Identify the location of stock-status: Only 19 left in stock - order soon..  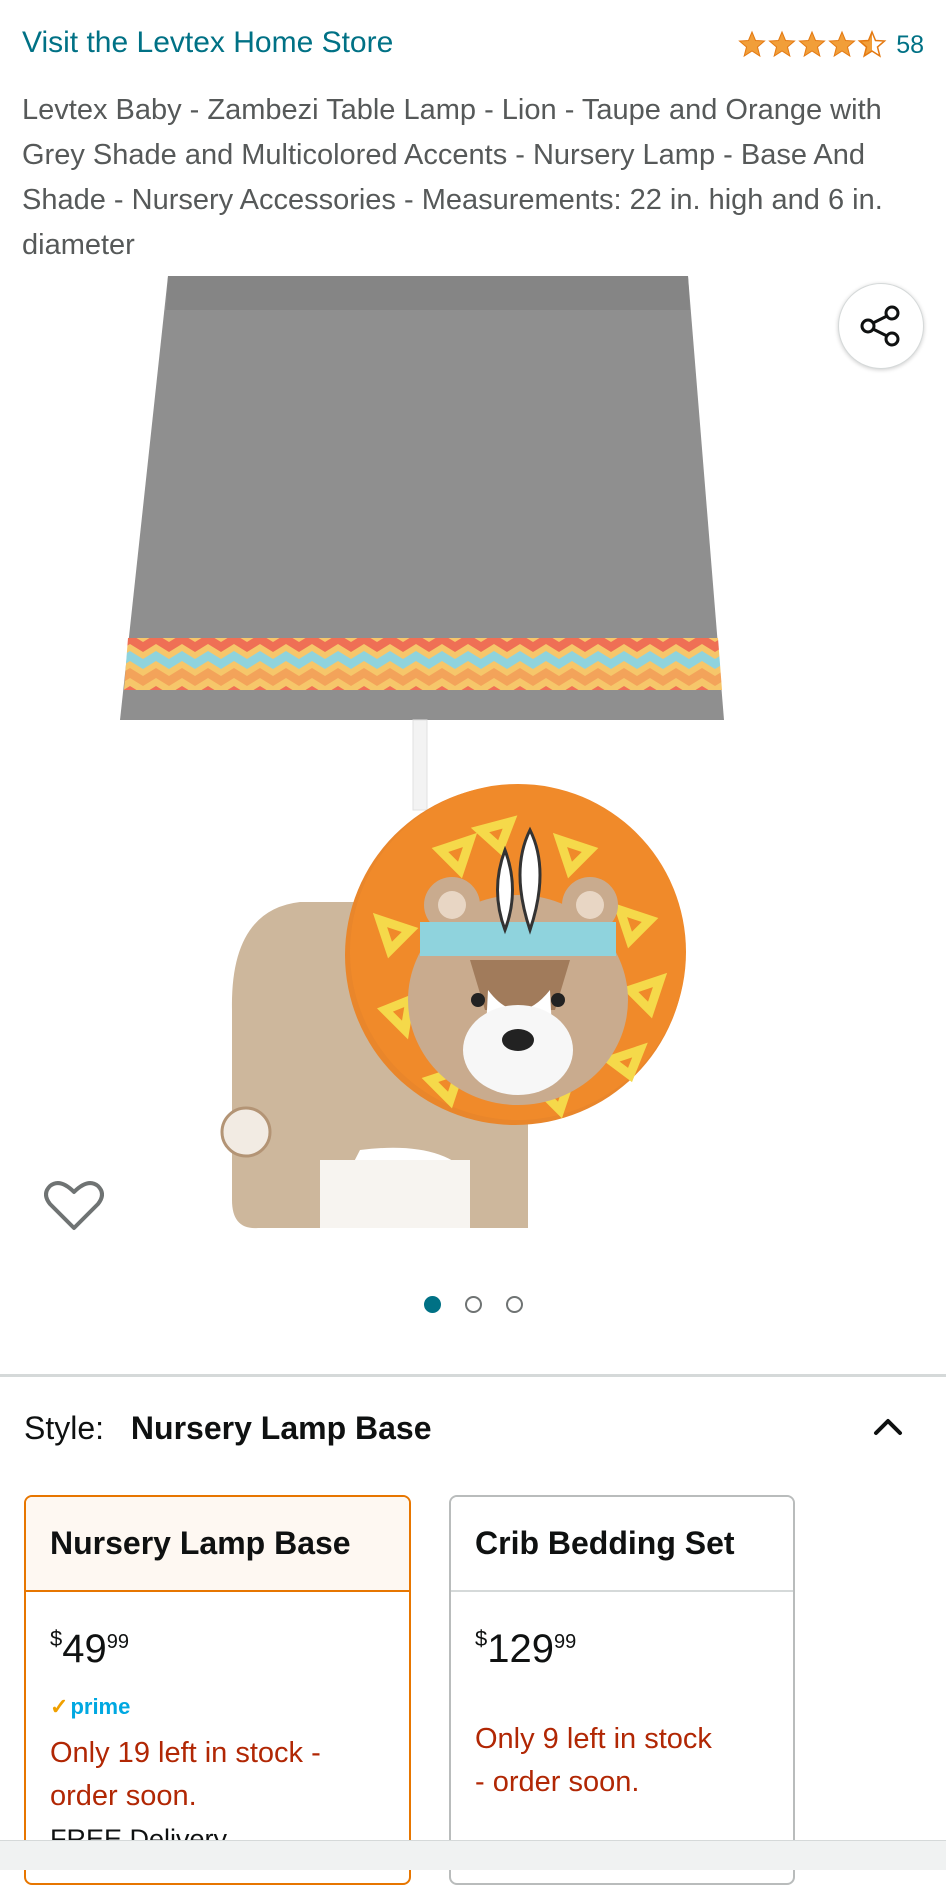
(185, 1774).